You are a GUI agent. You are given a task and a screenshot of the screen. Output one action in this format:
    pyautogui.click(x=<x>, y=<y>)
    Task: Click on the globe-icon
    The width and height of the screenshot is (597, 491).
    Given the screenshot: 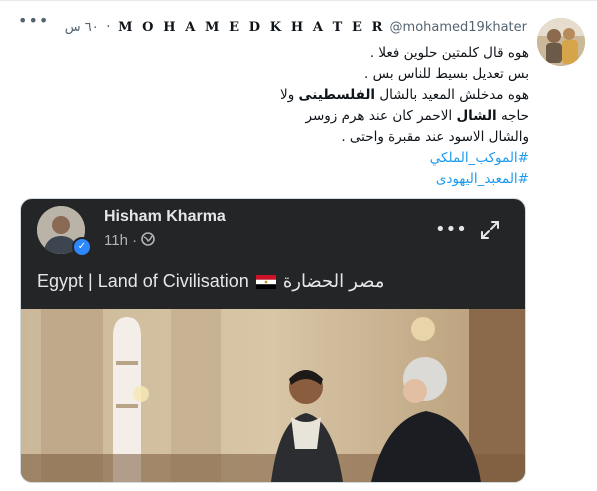 What is the action you would take?
    pyautogui.click(x=148, y=240)
    